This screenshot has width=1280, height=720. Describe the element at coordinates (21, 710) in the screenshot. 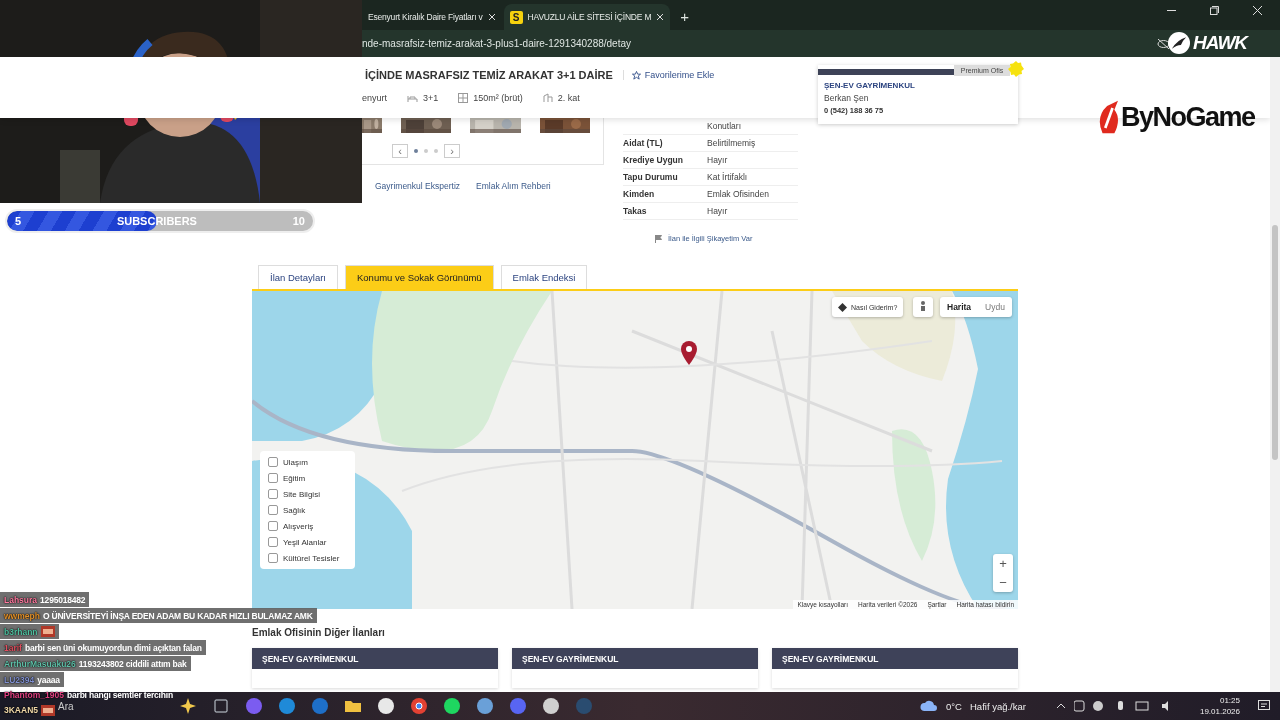

I see `chat-username: 3KAAN5` at that location.